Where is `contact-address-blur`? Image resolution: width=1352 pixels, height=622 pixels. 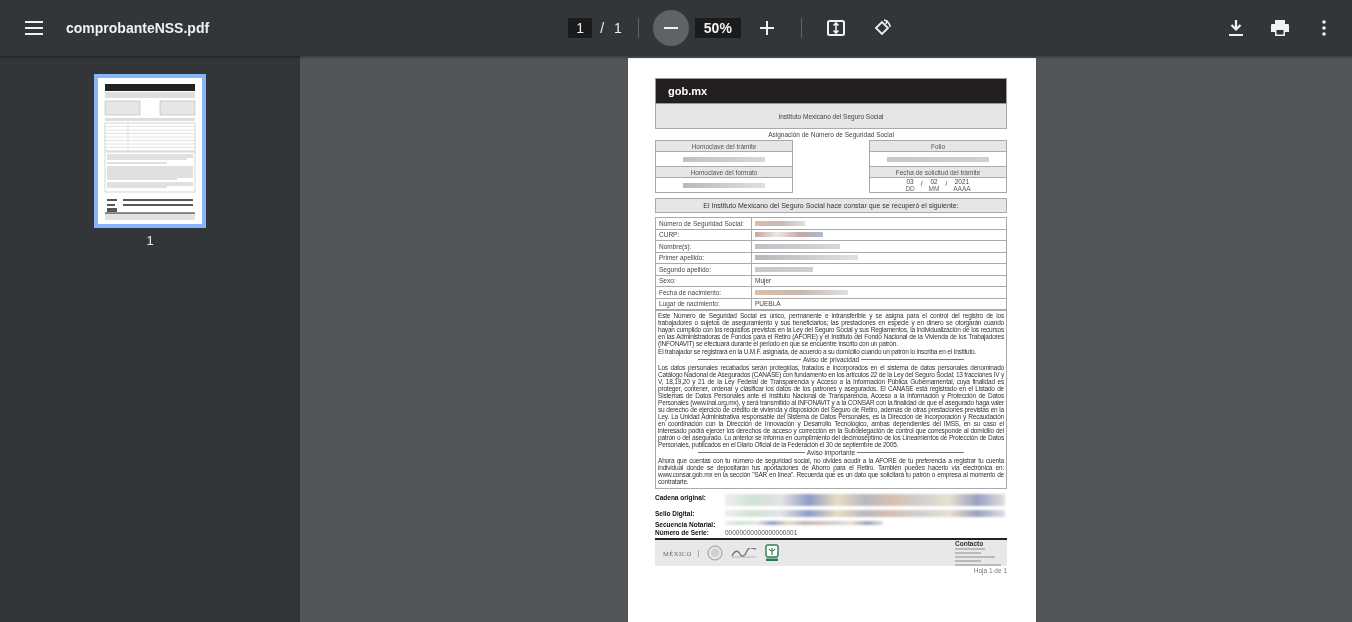
contact-address-blur is located at coordinates (978, 557).